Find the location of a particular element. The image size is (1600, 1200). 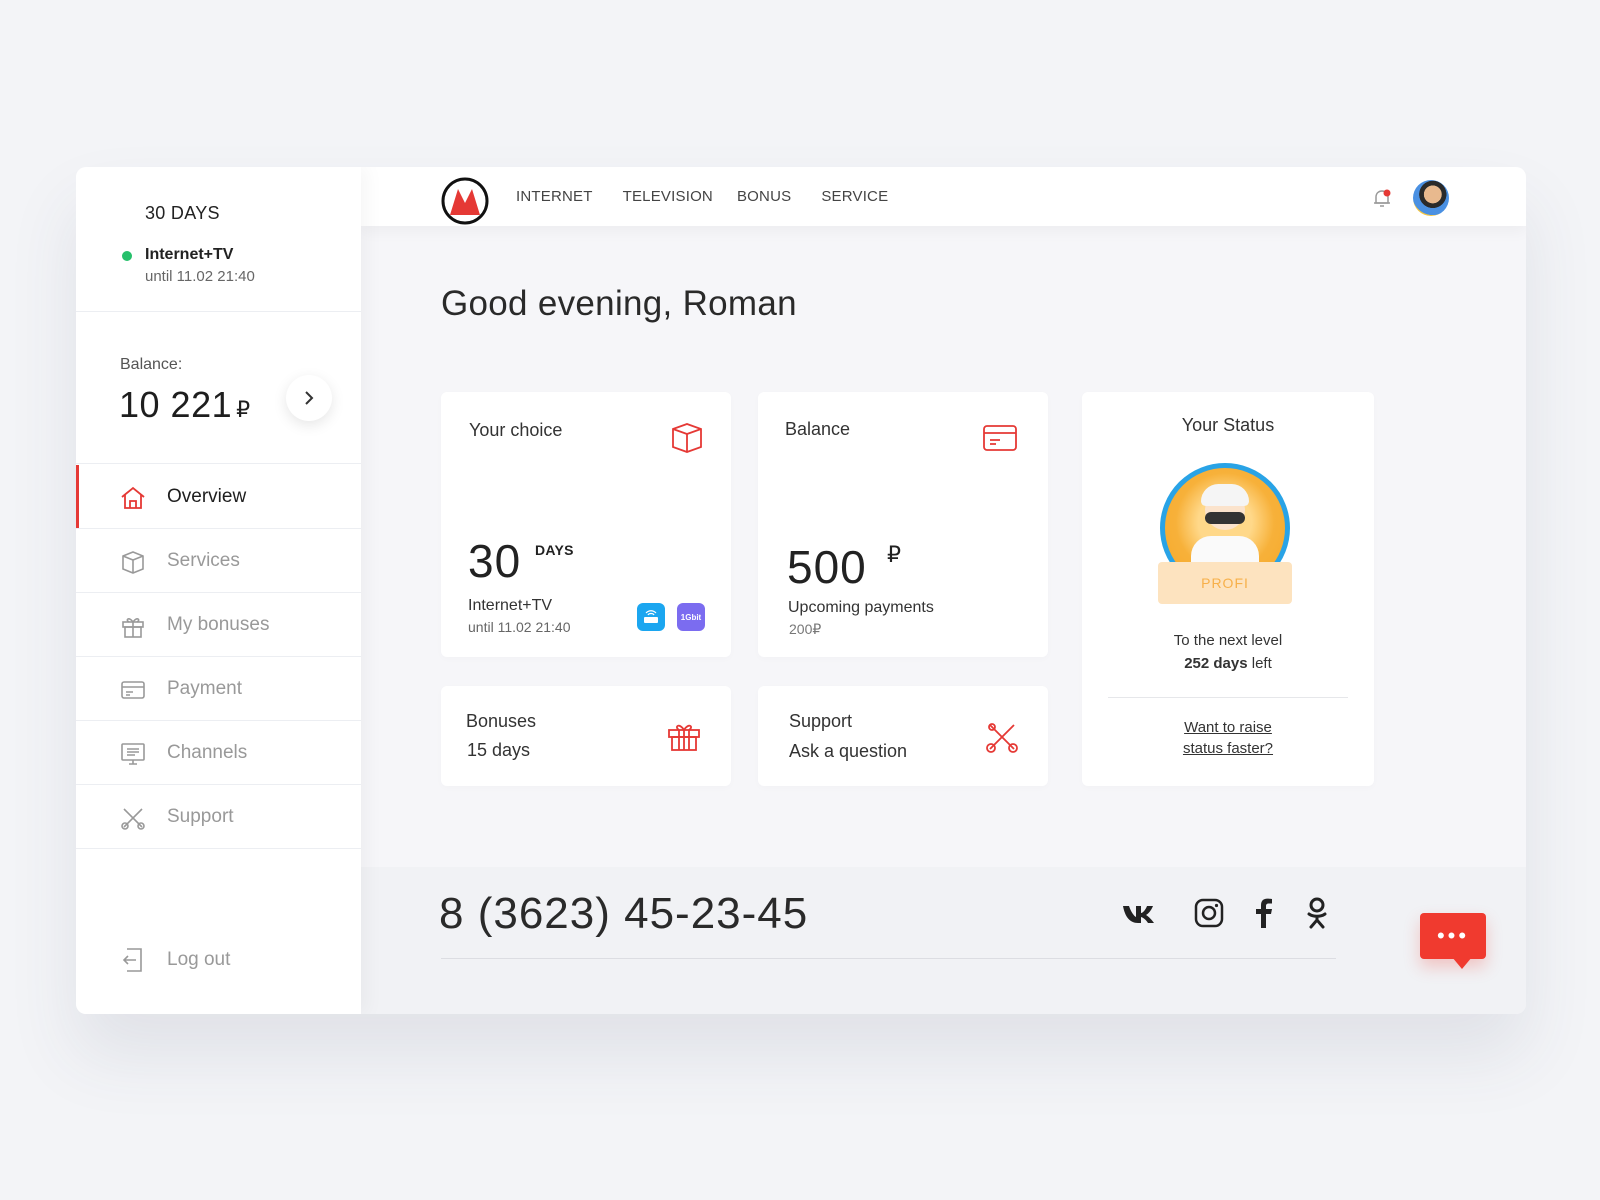

router-icon is located at coordinates (651, 616).